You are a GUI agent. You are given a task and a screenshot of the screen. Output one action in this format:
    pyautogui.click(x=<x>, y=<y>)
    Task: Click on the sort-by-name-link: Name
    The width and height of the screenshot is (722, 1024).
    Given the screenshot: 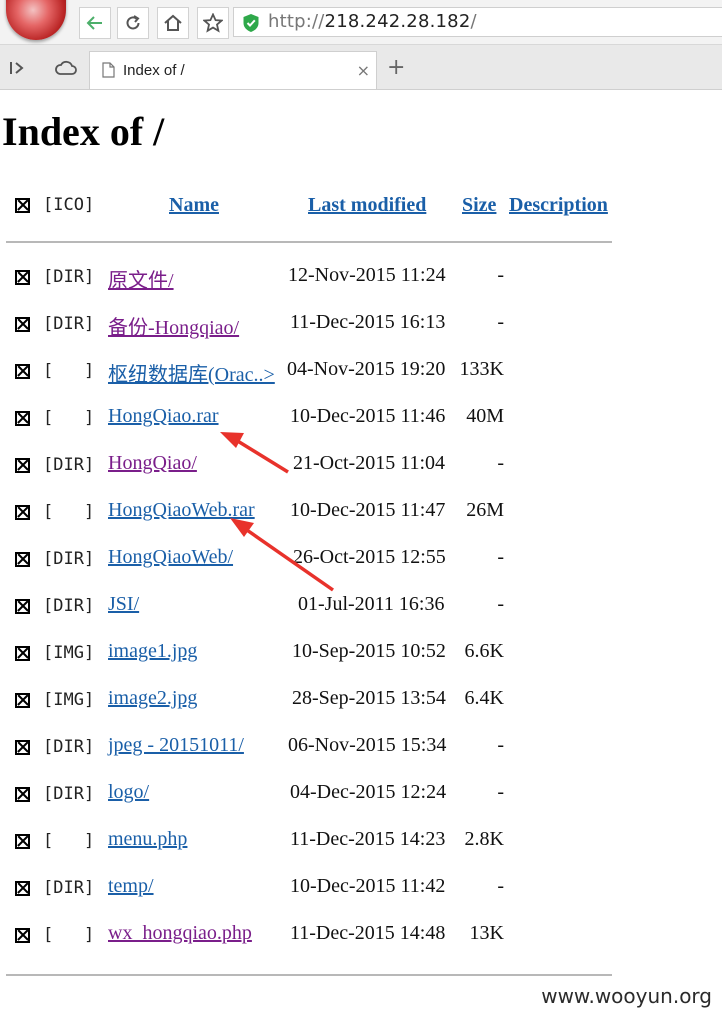 What is the action you would take?
    pyautogui.click(x=194, y=205)
    